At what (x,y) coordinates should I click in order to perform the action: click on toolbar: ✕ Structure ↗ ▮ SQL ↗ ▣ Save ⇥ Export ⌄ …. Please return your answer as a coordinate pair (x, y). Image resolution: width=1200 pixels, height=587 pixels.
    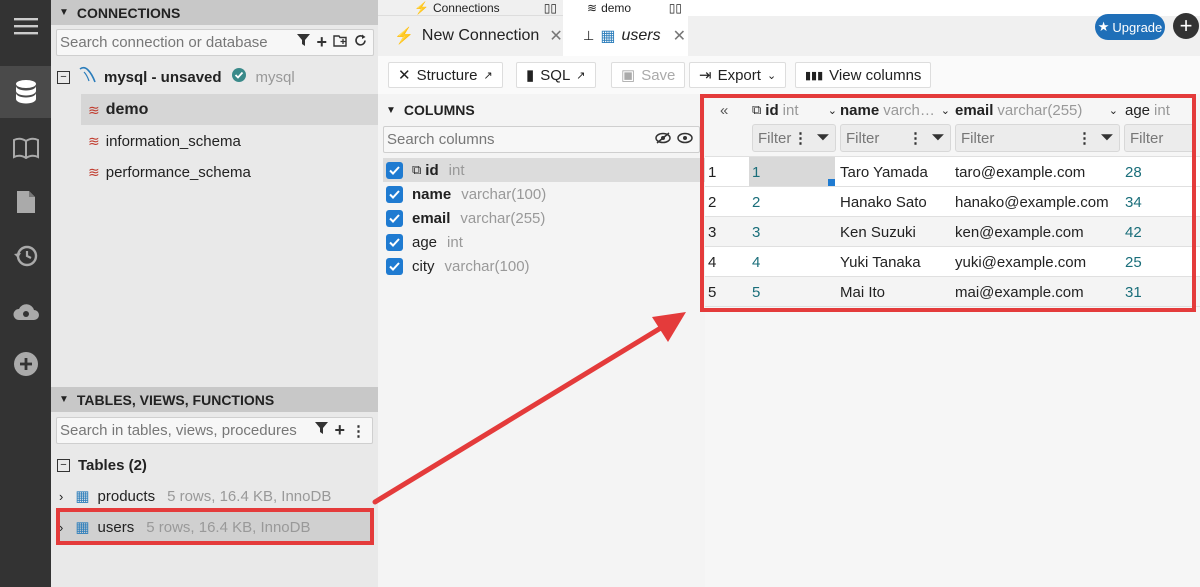
    Looking at the image, I should click on (789, 75).